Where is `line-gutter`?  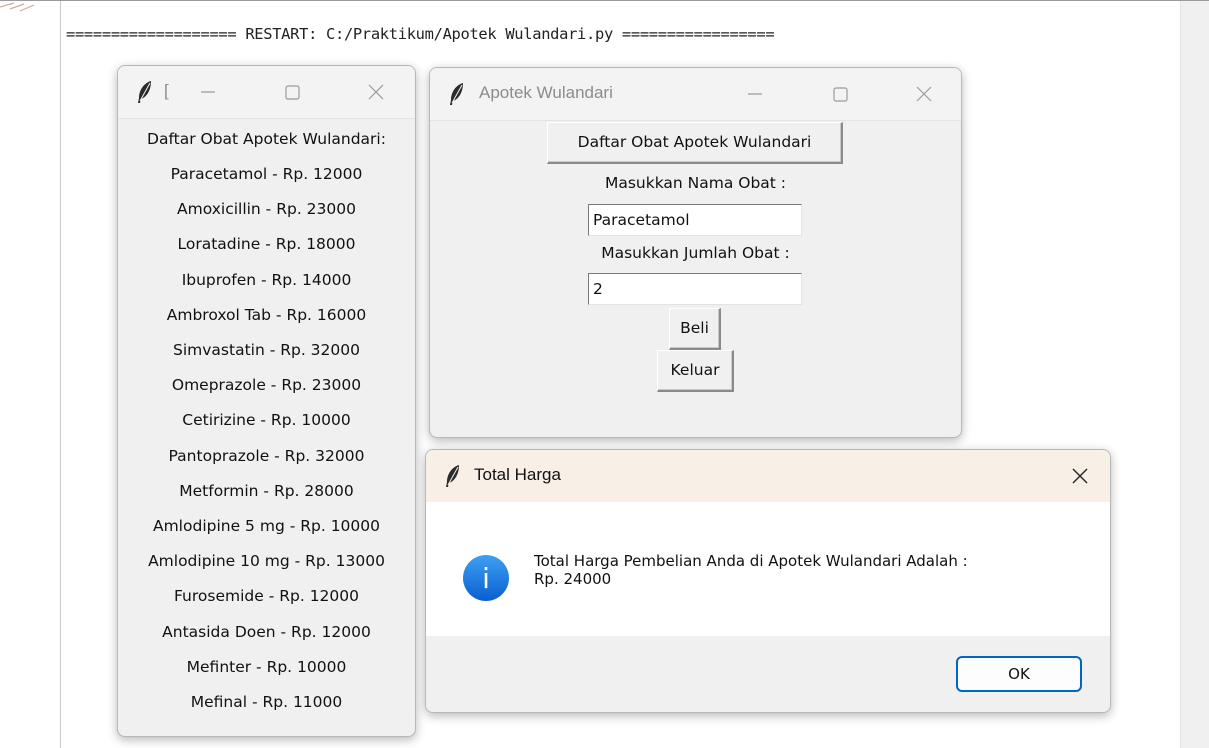
line-gutter is located at coordinates (30, 374).